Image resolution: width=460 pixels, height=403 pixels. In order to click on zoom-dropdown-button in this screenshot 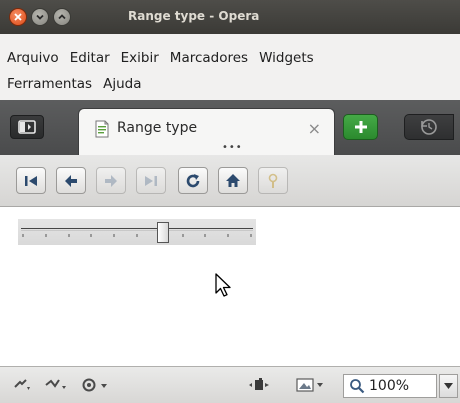, I will do `click(448, 386)`.